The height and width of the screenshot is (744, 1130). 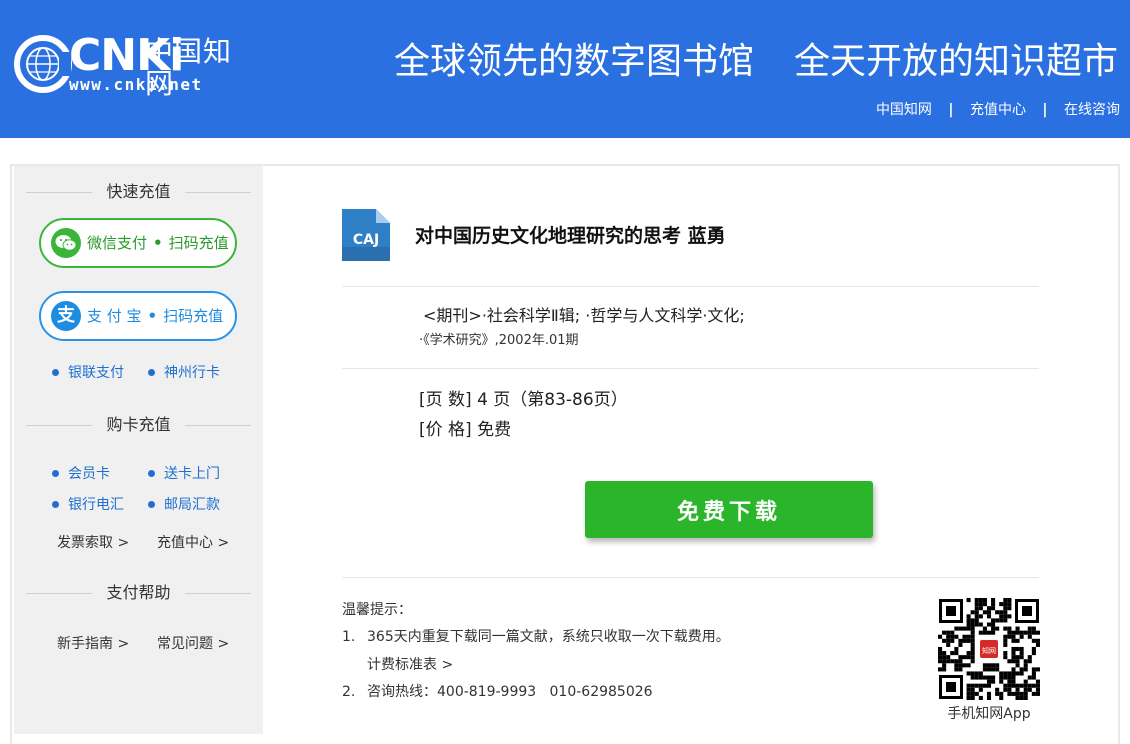 I want to click on wechat-pay-button: 微信支付 • 扫码充值, so click(x=138, y=243).